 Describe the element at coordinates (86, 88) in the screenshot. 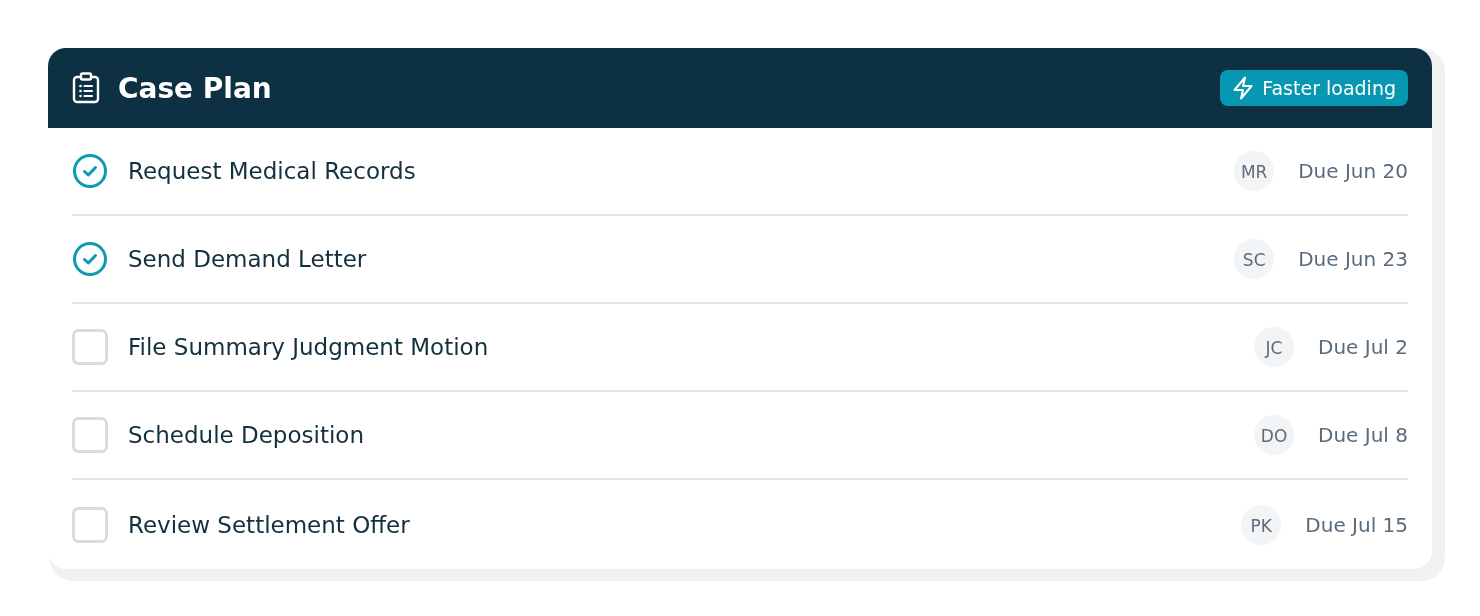

I see `clipboard-list-icon` at that location.